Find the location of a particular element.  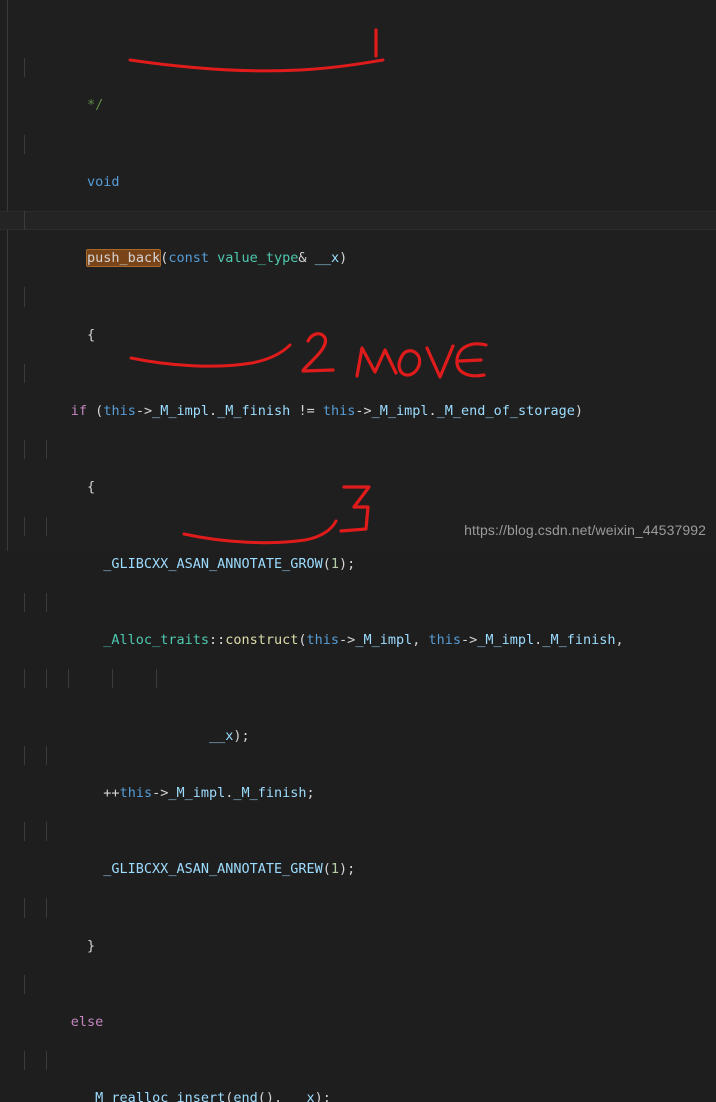

token-macro-annotate-grew: _GLIBCXX_ASAN_ANNOTATE_GREW is located at coordinates (196, 869).